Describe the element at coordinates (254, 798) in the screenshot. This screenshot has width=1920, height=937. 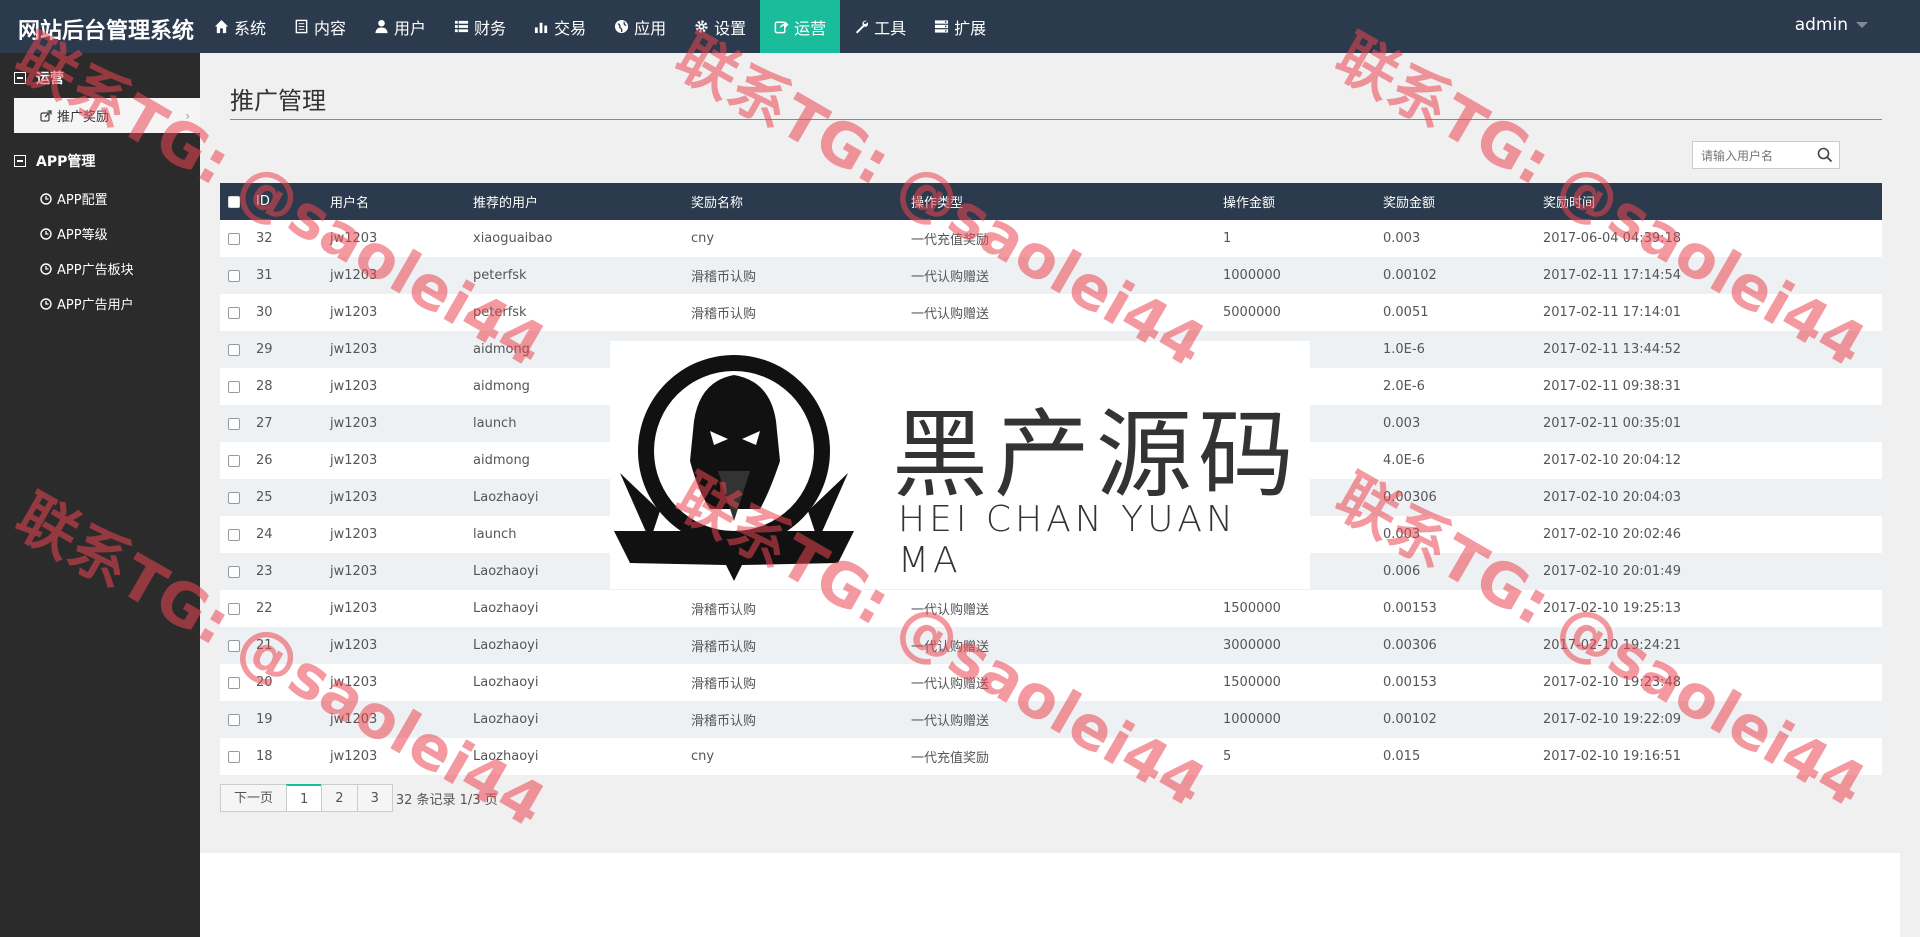
I see `prev-page-button: 下一页` at that location.